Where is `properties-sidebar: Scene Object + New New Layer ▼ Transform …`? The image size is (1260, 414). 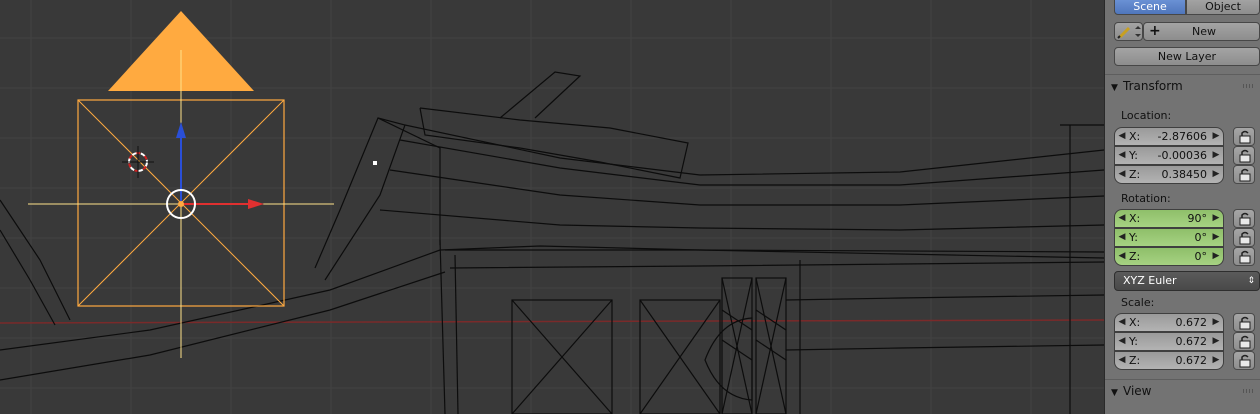 properties-sidebar: Scene Object + New New Layer ▼ Transform … is located at coordinates (1182, 207).